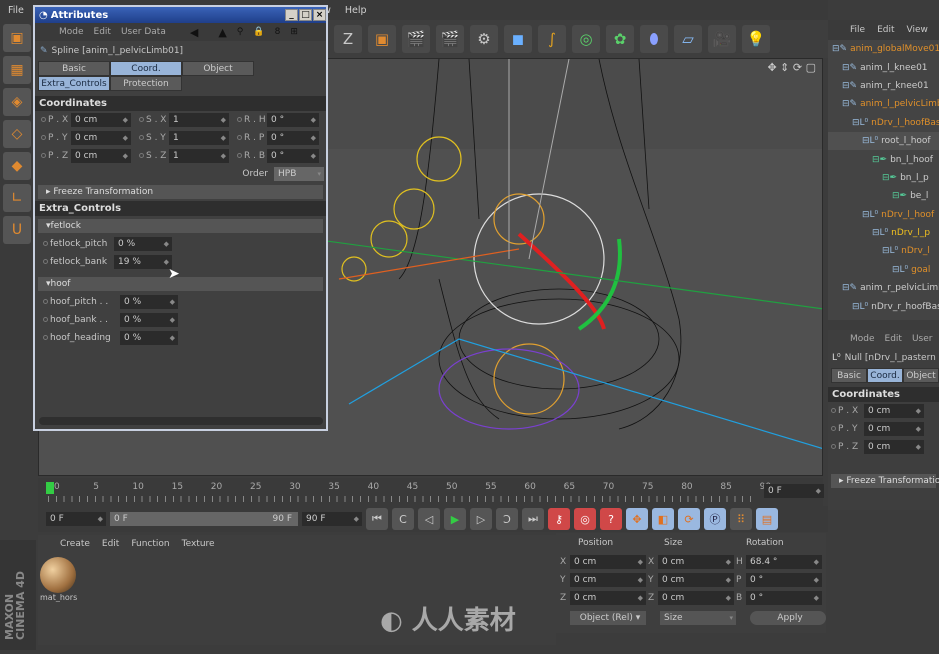 The width and height of the screenshot is (939, 654). What do you see at coordinates (143, 32) in the screenshot?
I see `menu-user-data: User Data` at bounding box center [143, 32].